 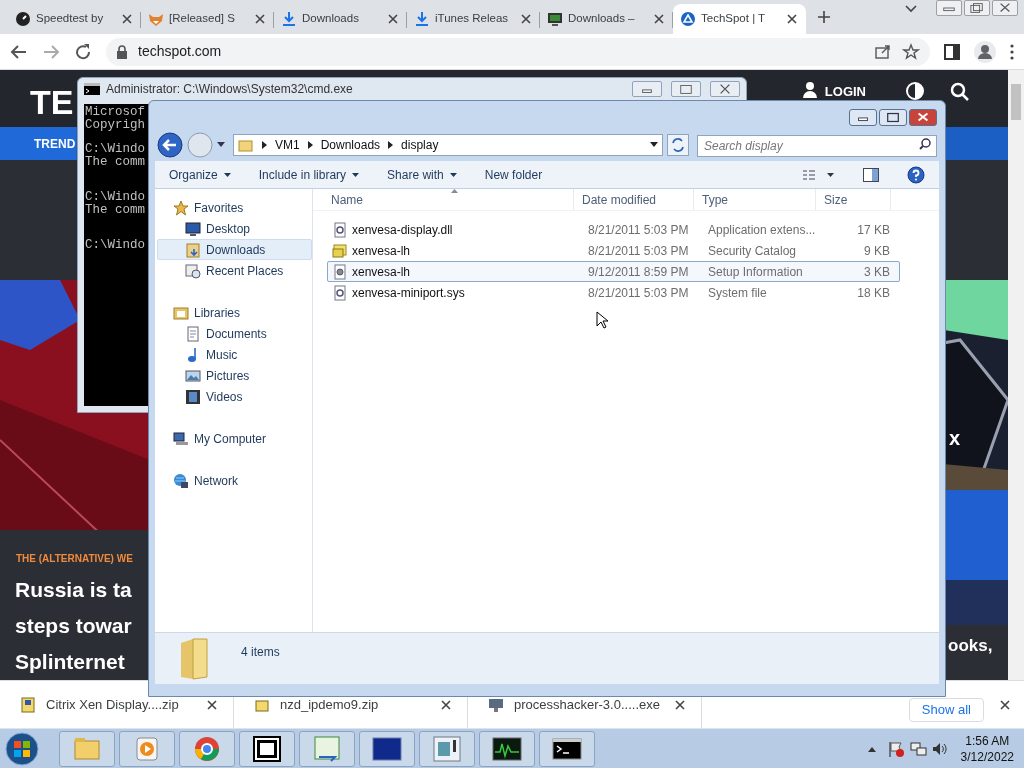 What do you see at coordinates (916, 174) in the screenshot?
I see `help-icon` at bounding box center [916, 174].